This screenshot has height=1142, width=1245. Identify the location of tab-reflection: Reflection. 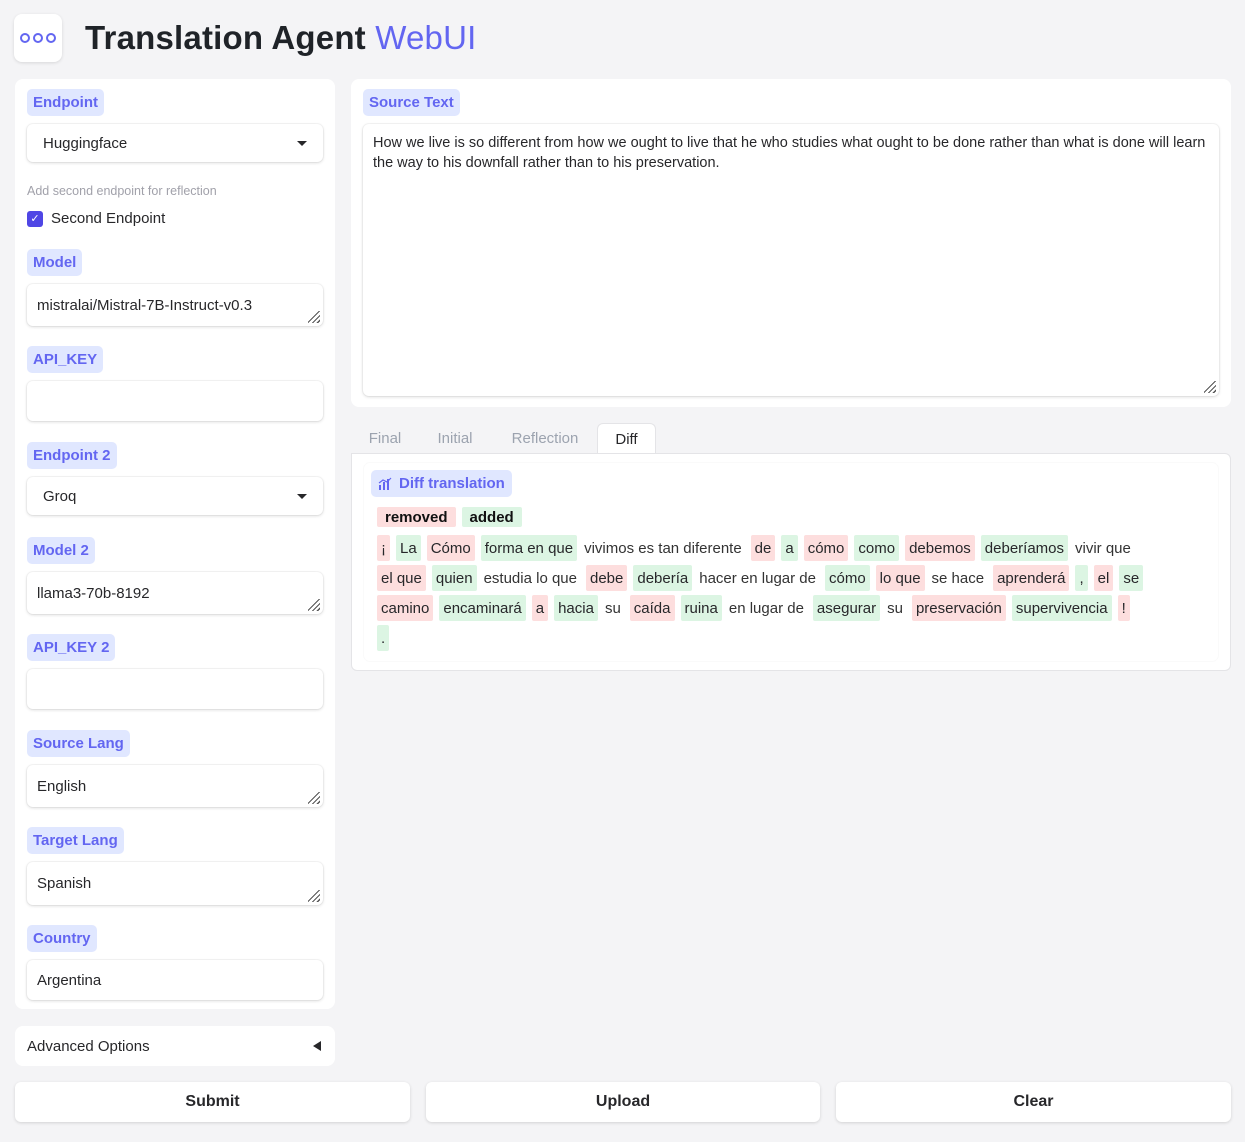
(545, 438).